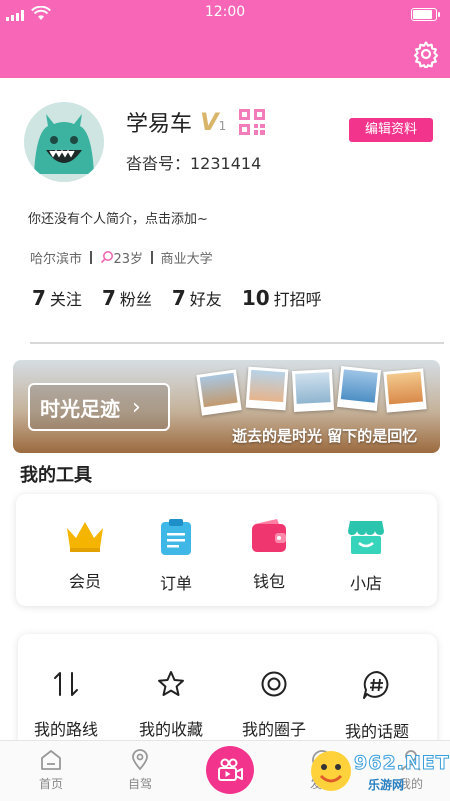  Describe the element at coordinates (386, 785) in the screenshot. I see `watermark-sub: 乐游网` at that location.